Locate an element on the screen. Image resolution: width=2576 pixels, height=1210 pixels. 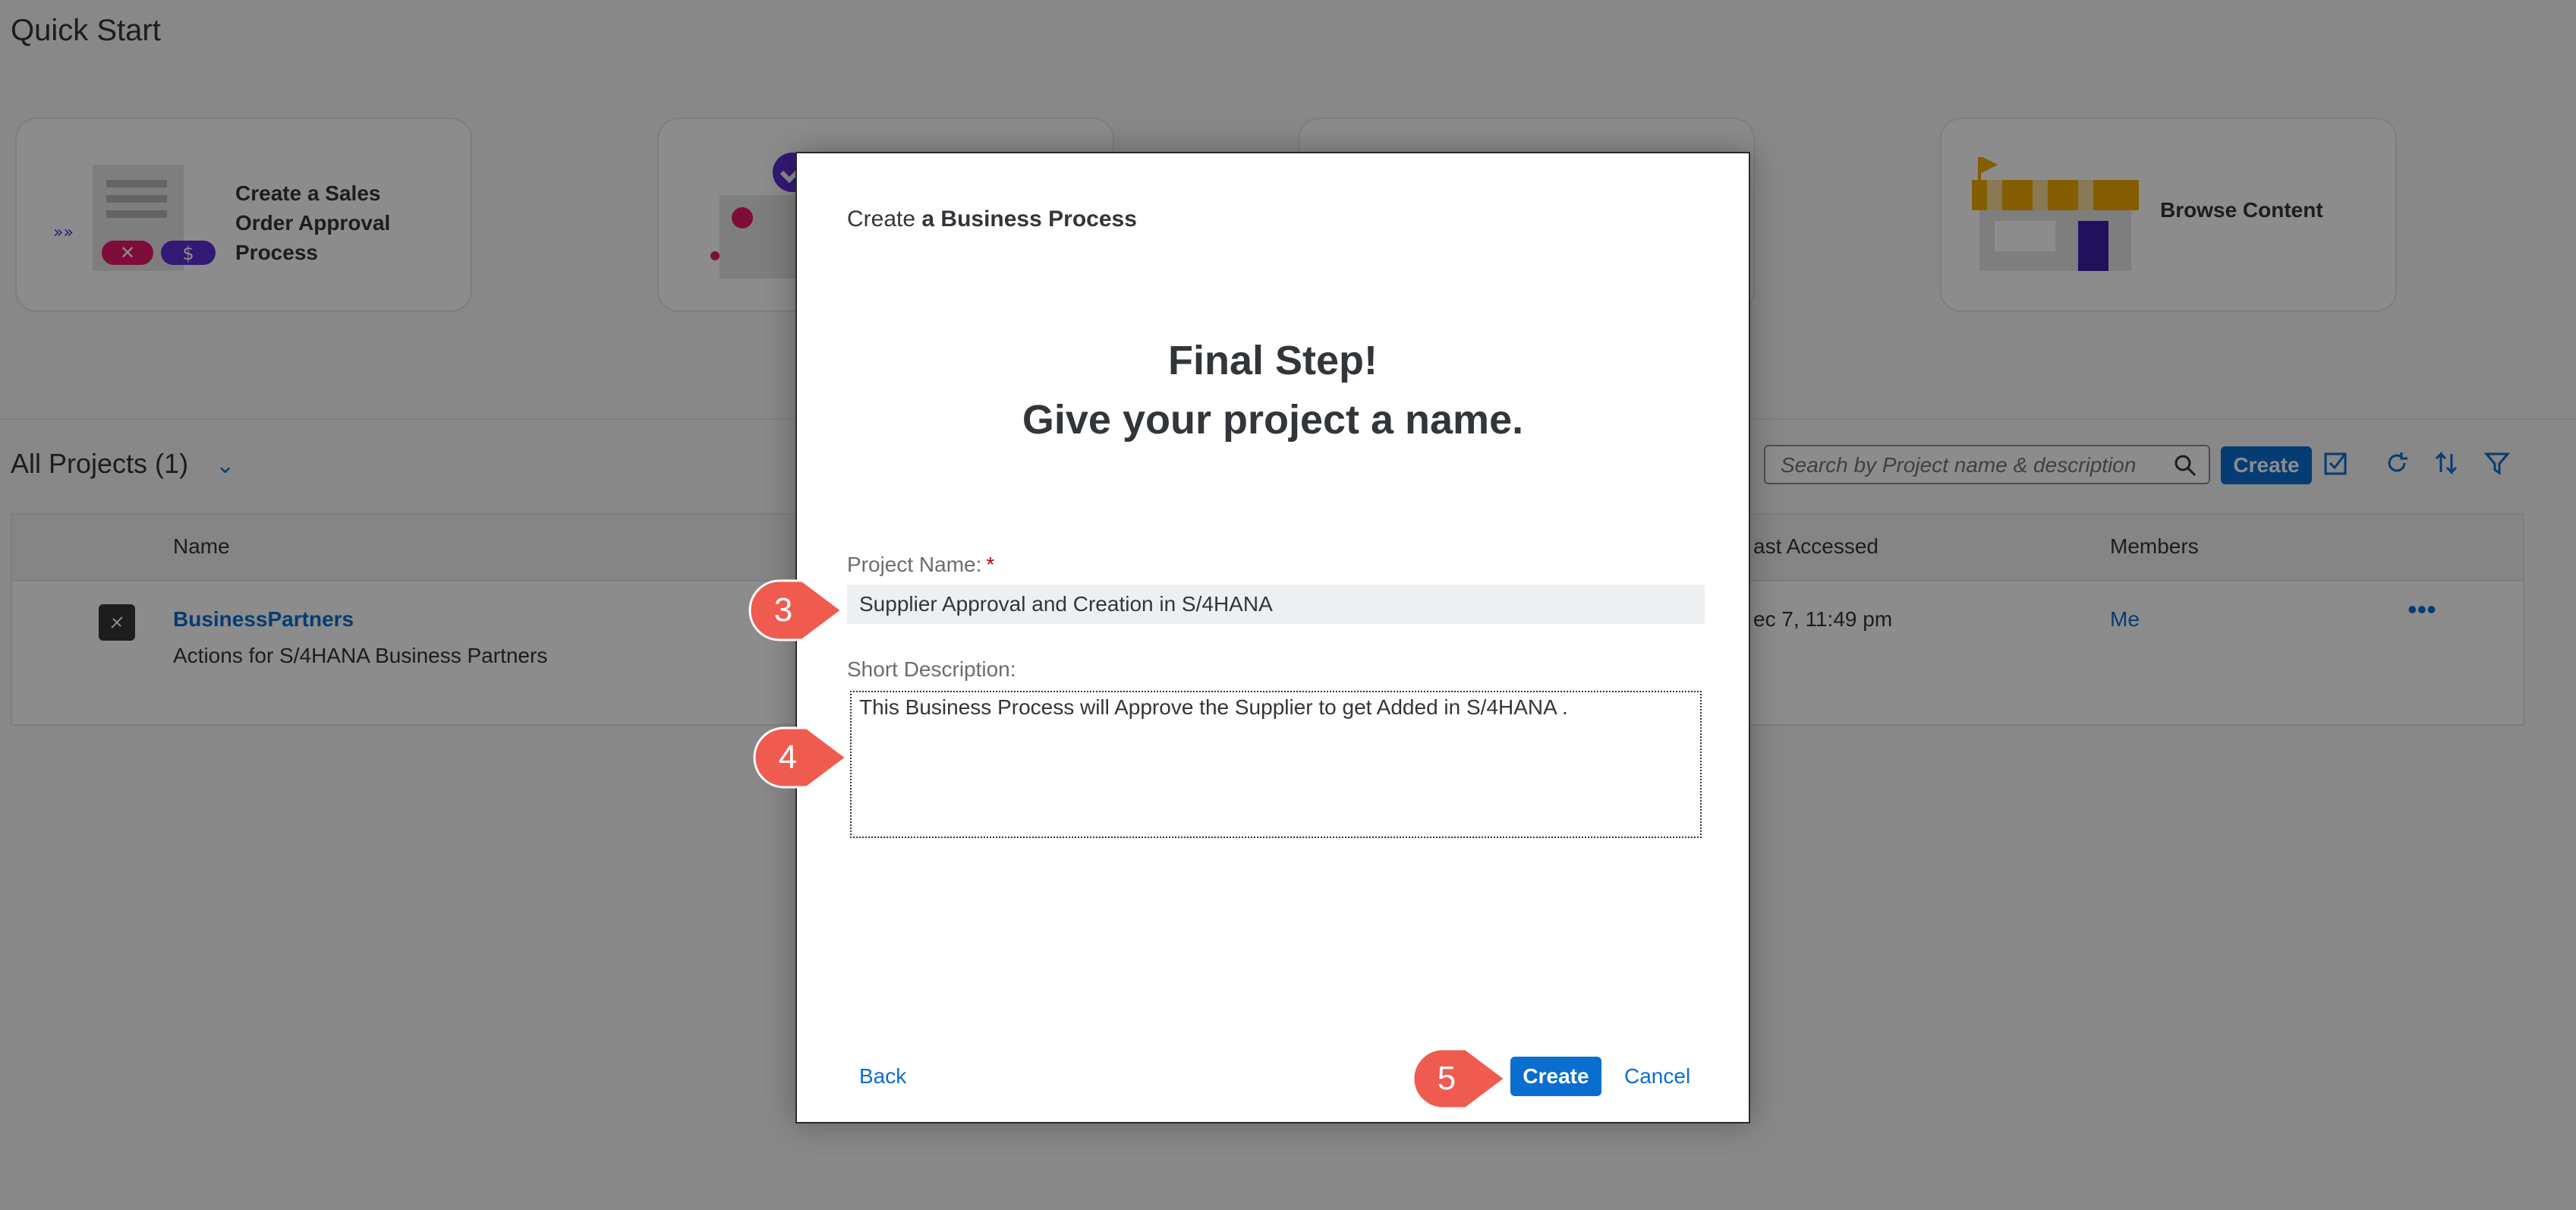
project-name-field is located at coordinates (1276, 604).